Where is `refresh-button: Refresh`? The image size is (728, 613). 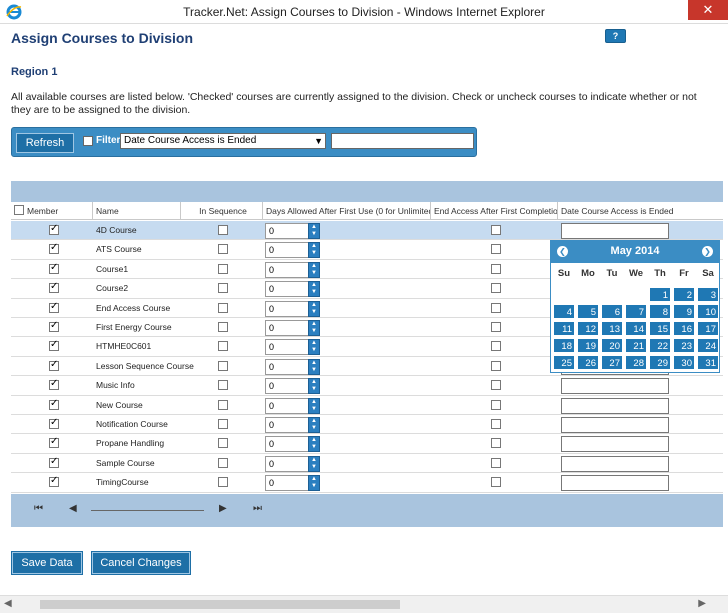
refresh-button: Refresh is located at coordinates (45, 143).